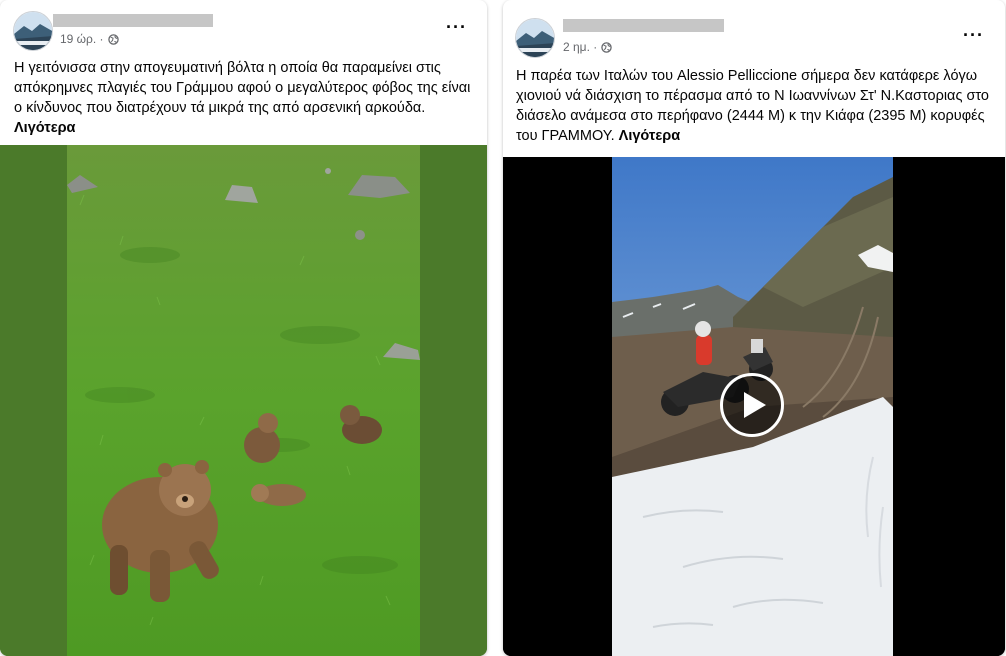 The width and height of the screenshot is (1006, 656). I want to click on post-meta: 2 ημ. ·, so click(587, 47).